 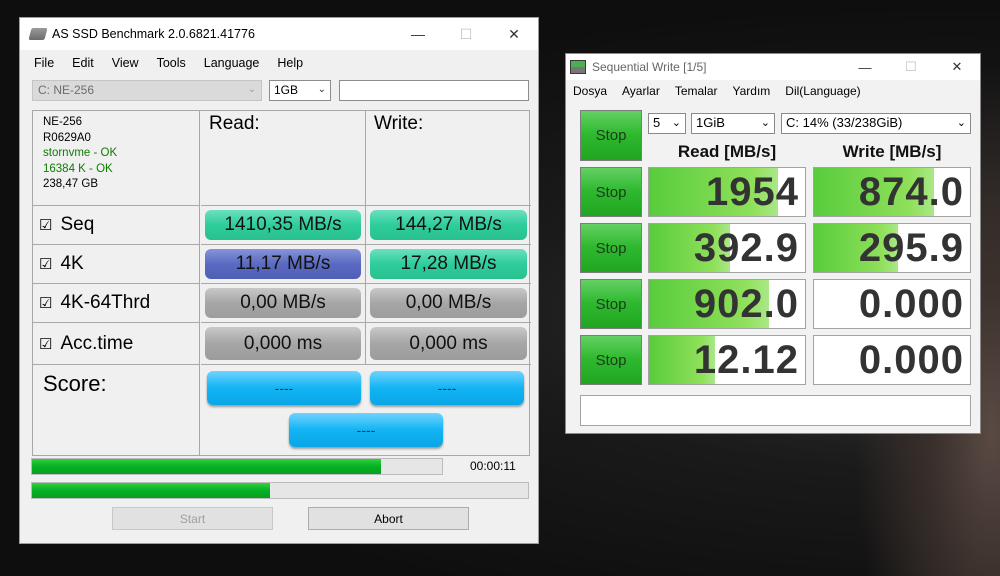 What do you see at coordinates (232, 63) in the screenshot?
I see `menu-language: Language` at bounding box center [232, 63].